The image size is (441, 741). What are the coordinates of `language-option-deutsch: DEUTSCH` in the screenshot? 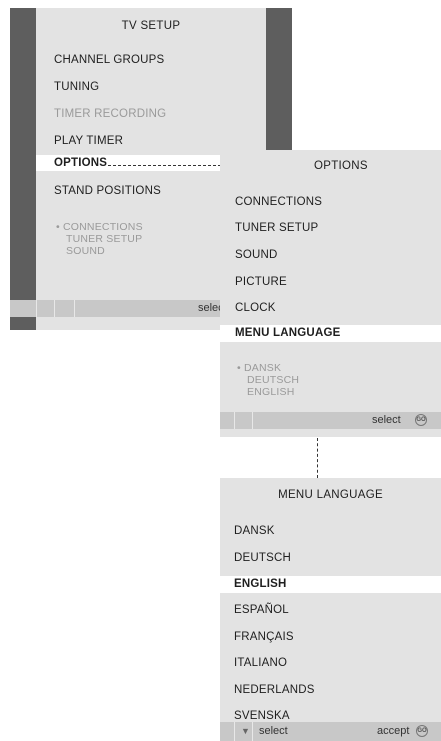 It's located at (262, 558).